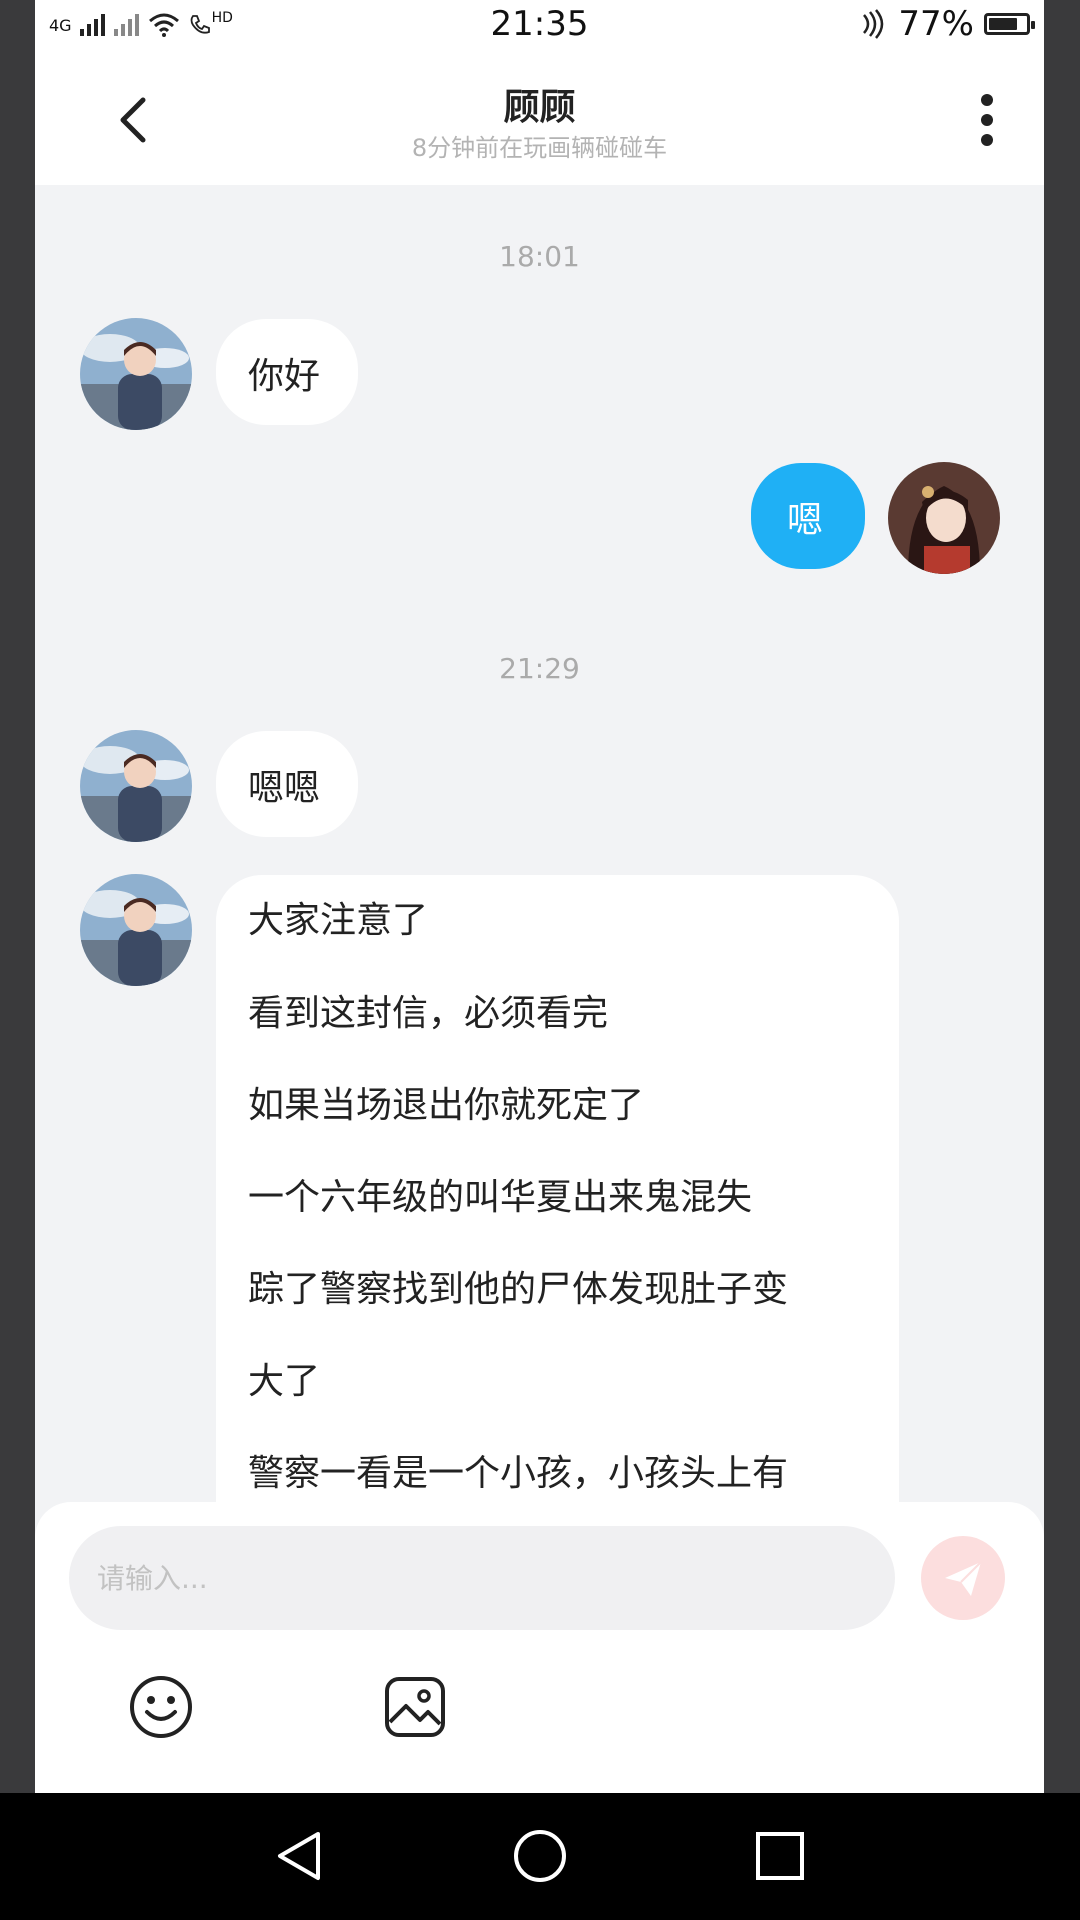 Image resolution: width=1080 pixels, height=1920 pixels. I want to click on message-bubble-outgoing: 嗯, so click(808, 516).